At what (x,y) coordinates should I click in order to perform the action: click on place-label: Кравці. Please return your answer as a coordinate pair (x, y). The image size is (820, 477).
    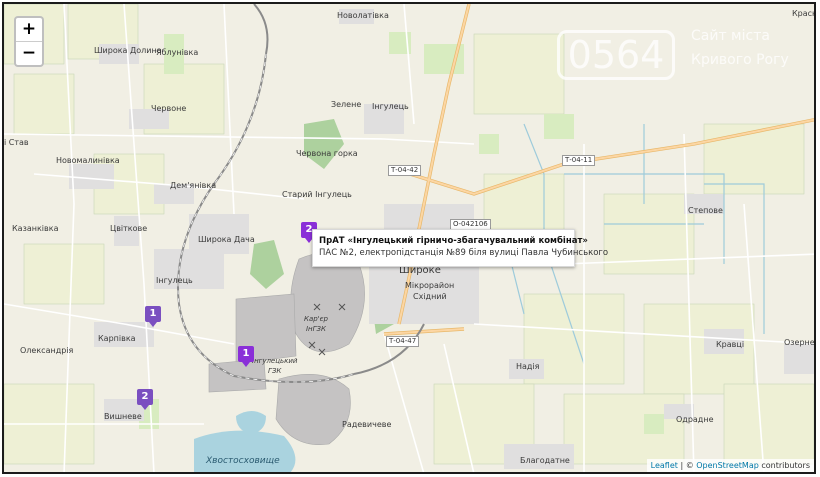
    Looking at the image, I should click on (730, 344).